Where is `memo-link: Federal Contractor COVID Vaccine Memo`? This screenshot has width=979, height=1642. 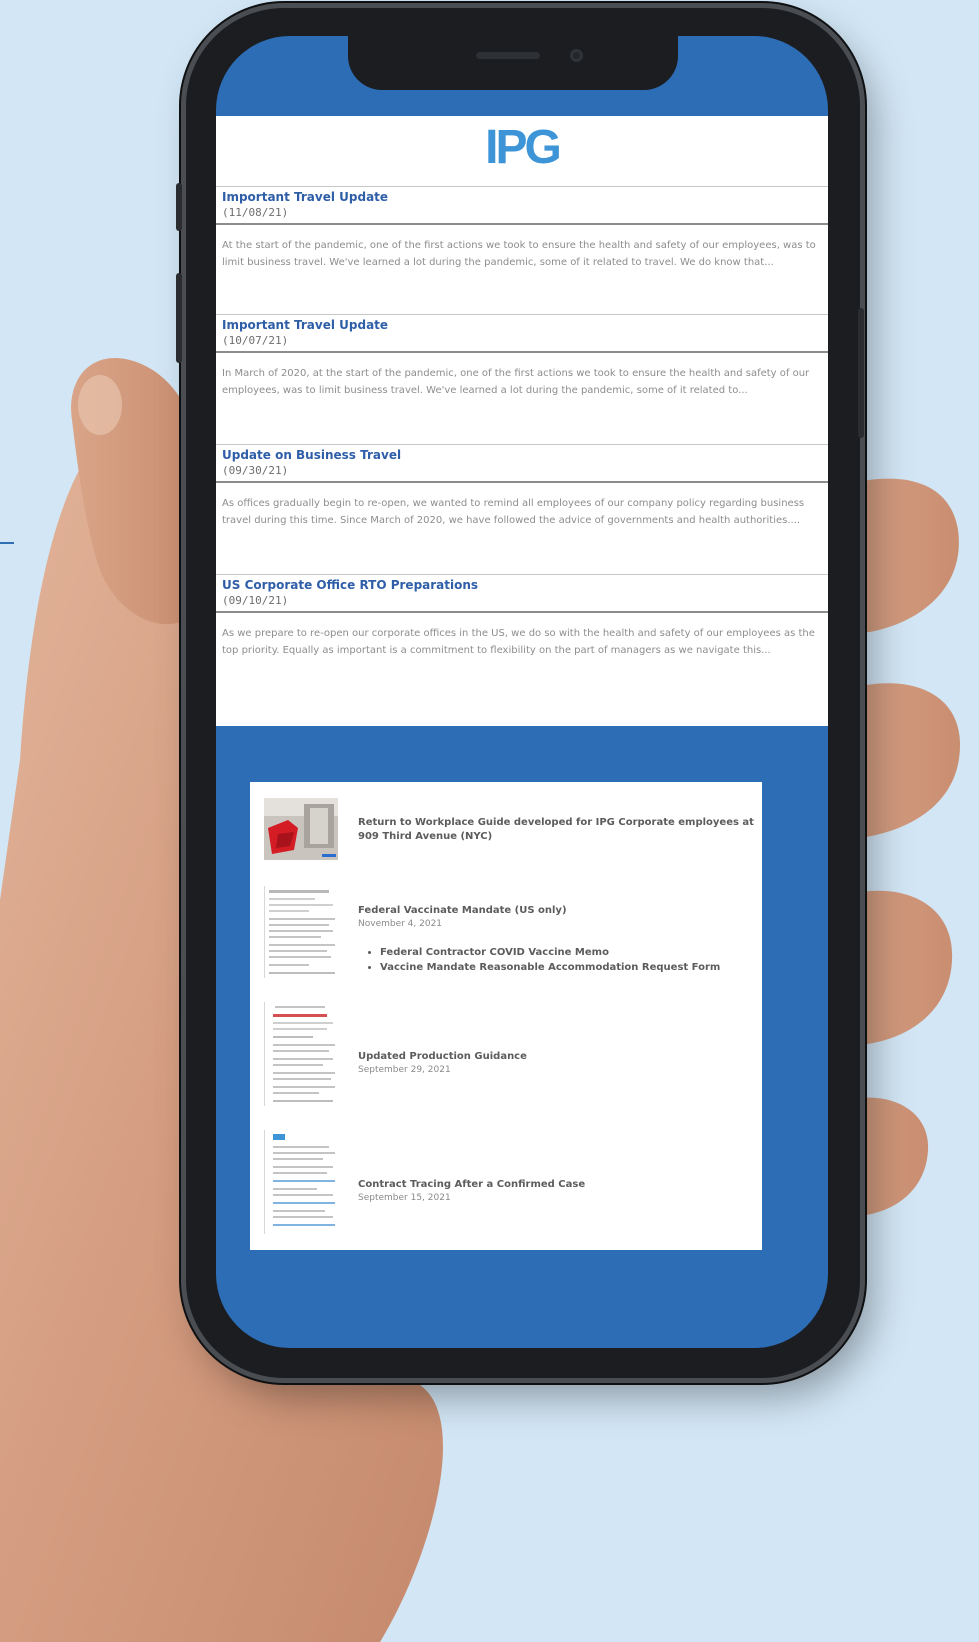 memo-link: Federal Contractor COVID Vaccine Memo is located at coordinates (567, 952).